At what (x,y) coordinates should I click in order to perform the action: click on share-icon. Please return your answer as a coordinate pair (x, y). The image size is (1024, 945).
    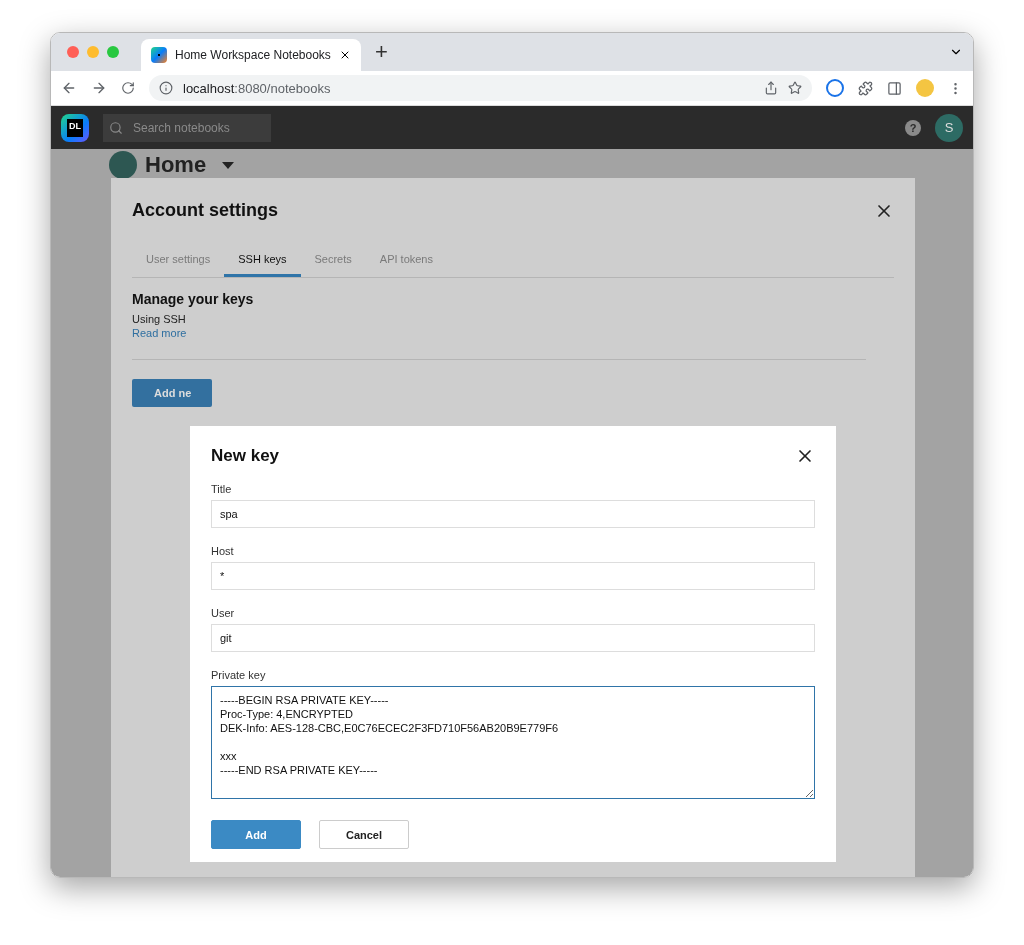
    Looking at the image, I should click on (771, 88).